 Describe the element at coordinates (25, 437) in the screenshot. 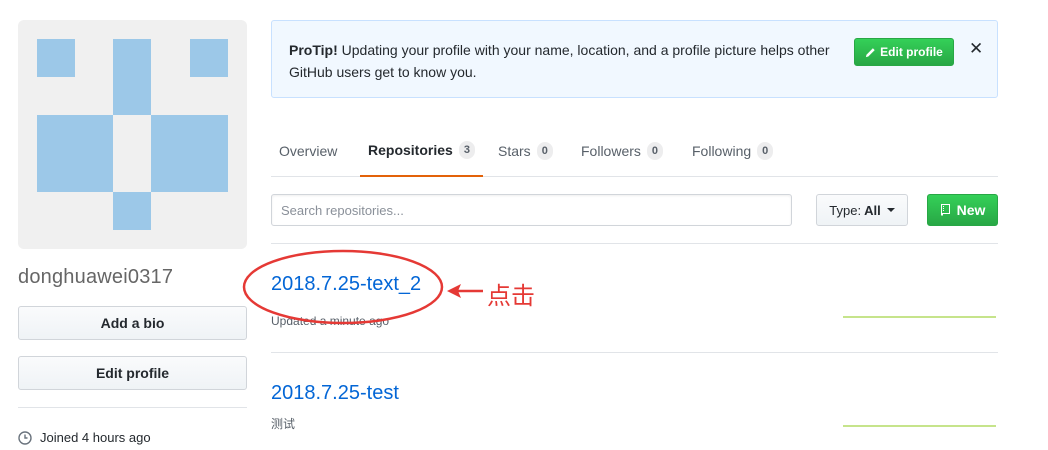

I see `clock-icon` at that location.